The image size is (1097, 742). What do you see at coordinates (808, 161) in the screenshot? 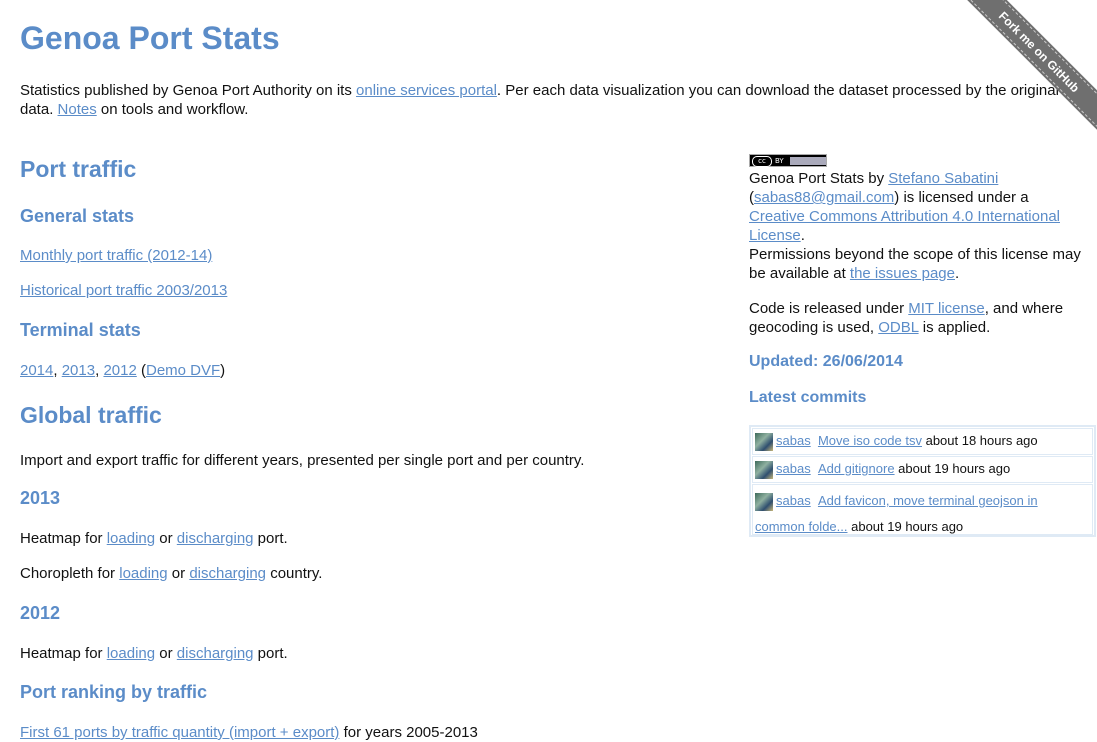
I see `badge-decoration` at bounding box center [808, 161].